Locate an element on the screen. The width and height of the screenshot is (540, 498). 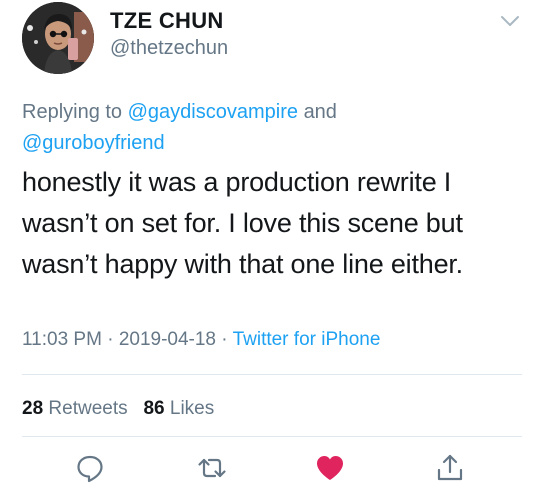
chevron-down-icon is located at coordinates (510, 21).